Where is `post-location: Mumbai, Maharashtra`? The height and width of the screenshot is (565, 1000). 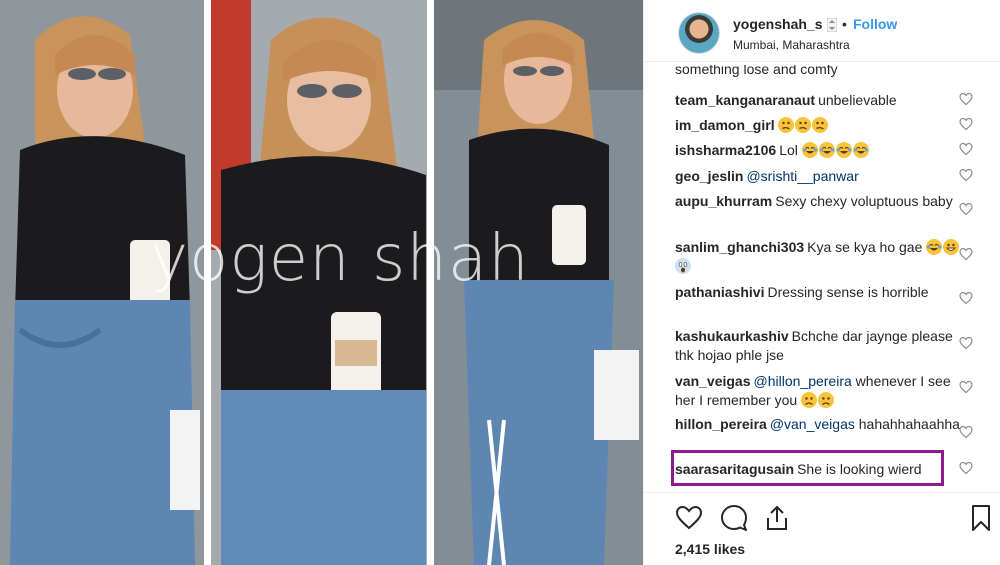
post-location: Mumbai, Maharashtra is located at coordinates (791, 45).